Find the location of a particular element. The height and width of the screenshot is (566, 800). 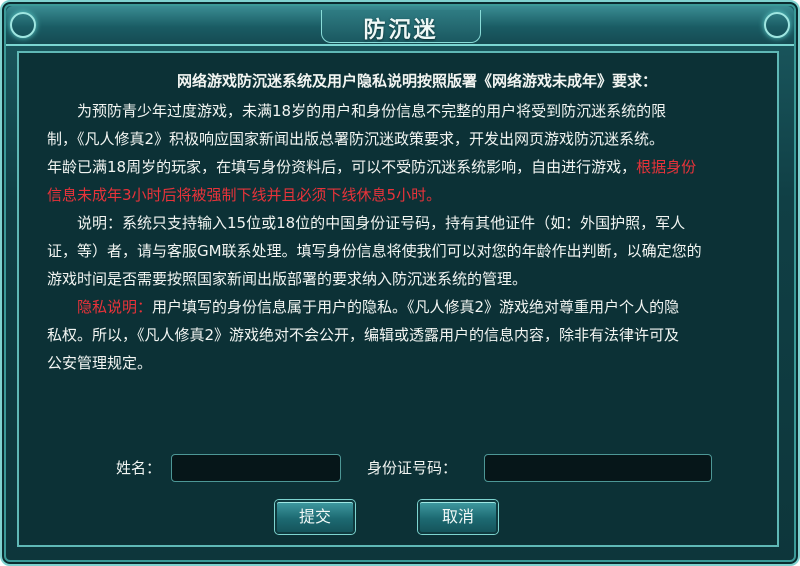

cancel-button: 取消 is located at coordinates (458, 517).